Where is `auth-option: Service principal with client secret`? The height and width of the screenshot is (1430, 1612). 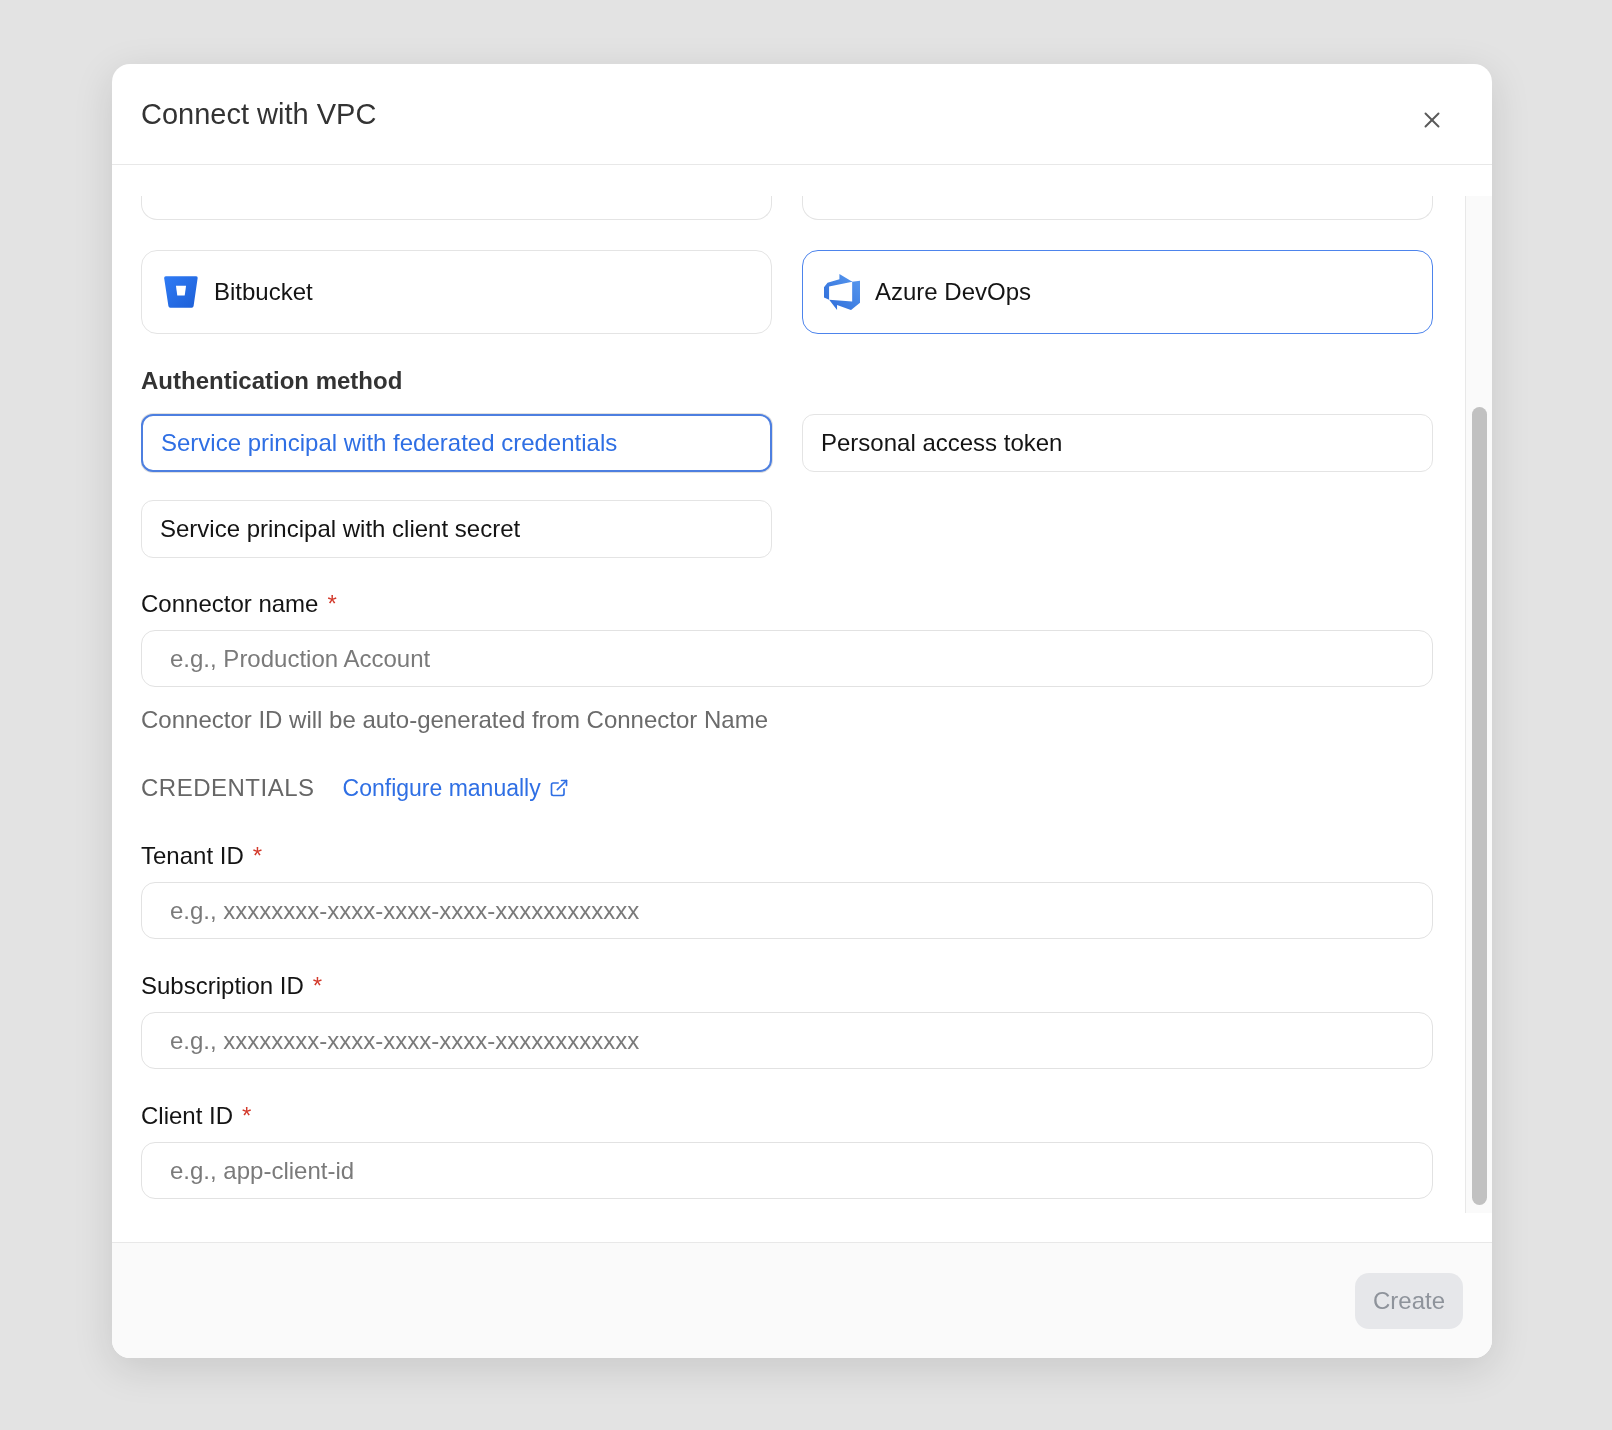
auth-option: Service principal with client secret is located at coordinates (456, 529).